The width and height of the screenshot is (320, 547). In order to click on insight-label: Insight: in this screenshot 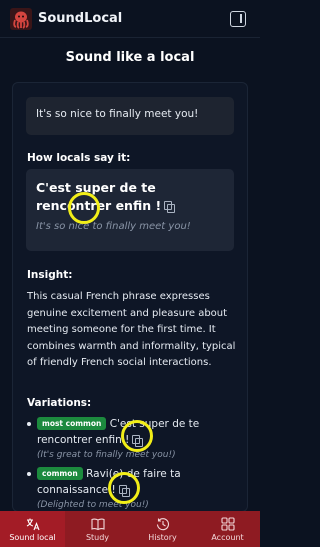, I will do `click(50, 275)`.